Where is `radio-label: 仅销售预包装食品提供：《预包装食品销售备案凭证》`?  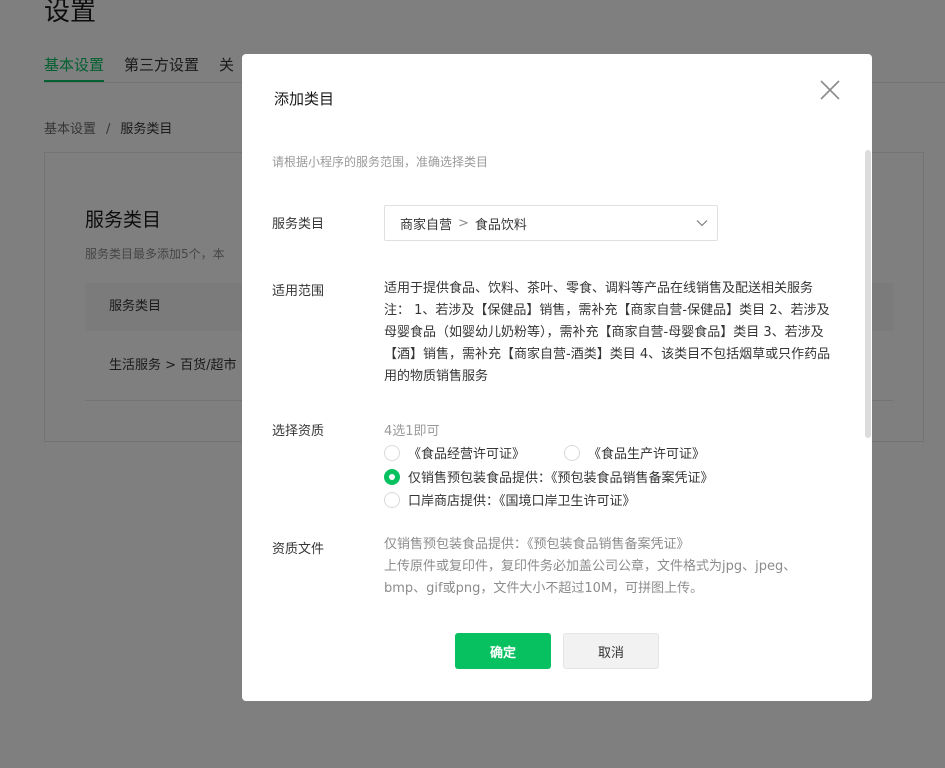 radio-label: 仅销售预包装食品提供：《预包装食品销售备案凭证》 is located at coordinates (561, 478).